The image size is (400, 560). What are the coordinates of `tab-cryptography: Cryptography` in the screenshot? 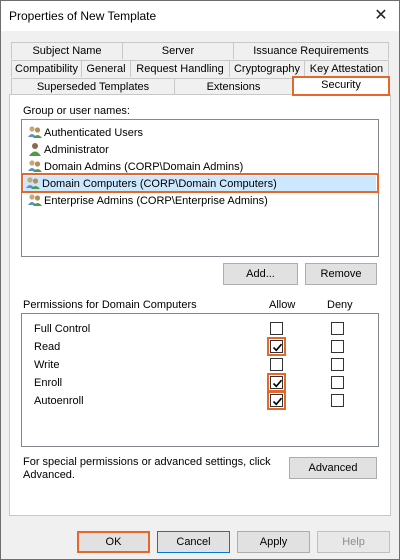 It's located at (267, 68).